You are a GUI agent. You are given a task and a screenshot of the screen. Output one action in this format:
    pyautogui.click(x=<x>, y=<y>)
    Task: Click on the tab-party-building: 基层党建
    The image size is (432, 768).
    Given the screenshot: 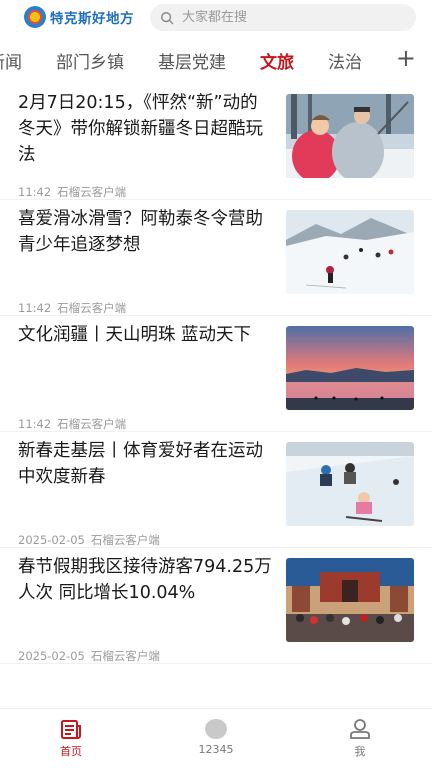 What is the action you would take?
    pyautogui.click(x=192, y=60)
    